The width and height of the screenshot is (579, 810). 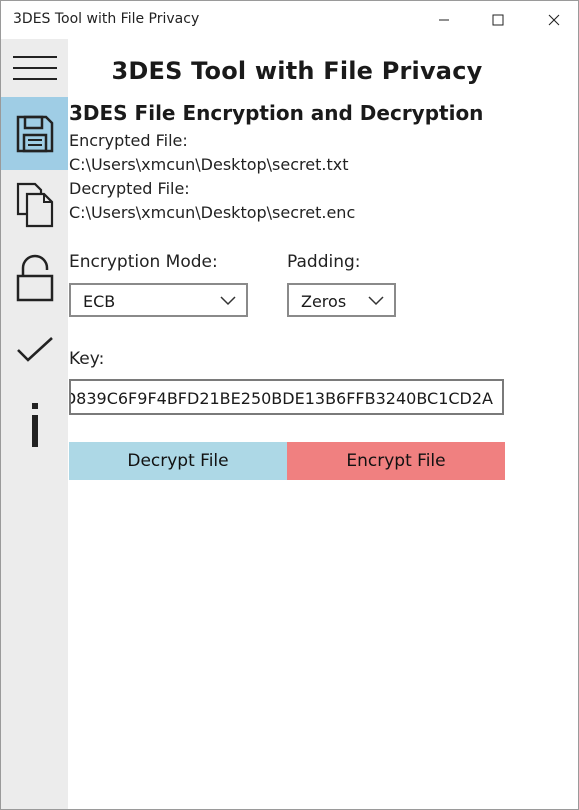 I want to click on encrypted-file-path: C:\Users\xmcun\Desktop\secret.txt, so click(x=209, y=164).